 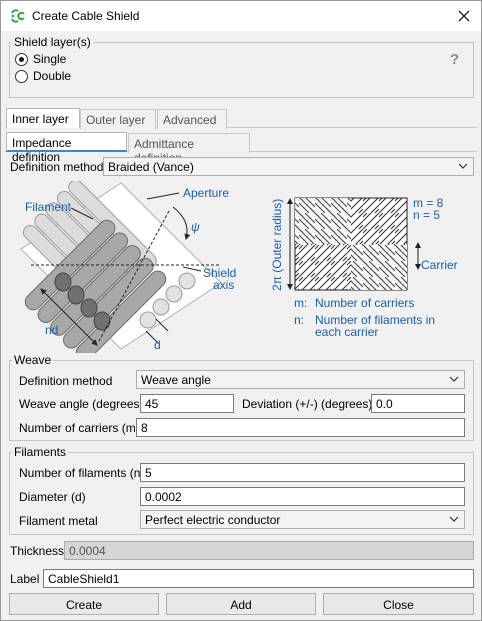 What do you see at coordinates (192, 119) in the screenshot?
I see `tab-advanced: Advanced` at bounding box center [192, 119].